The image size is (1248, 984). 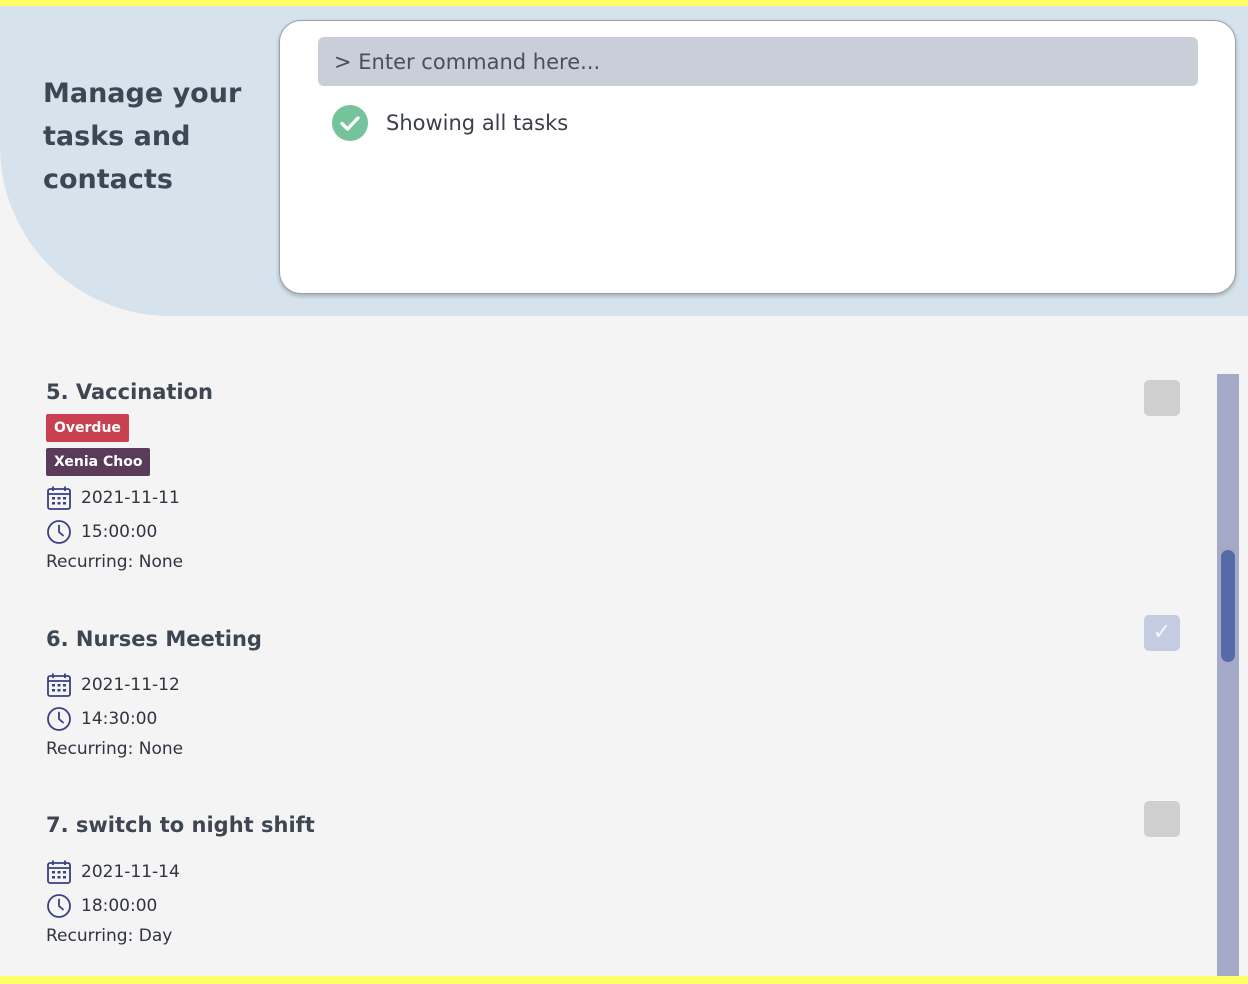 I want to click on app-tagline: Manage your tasks and contacts, so click(x=142, y=136).